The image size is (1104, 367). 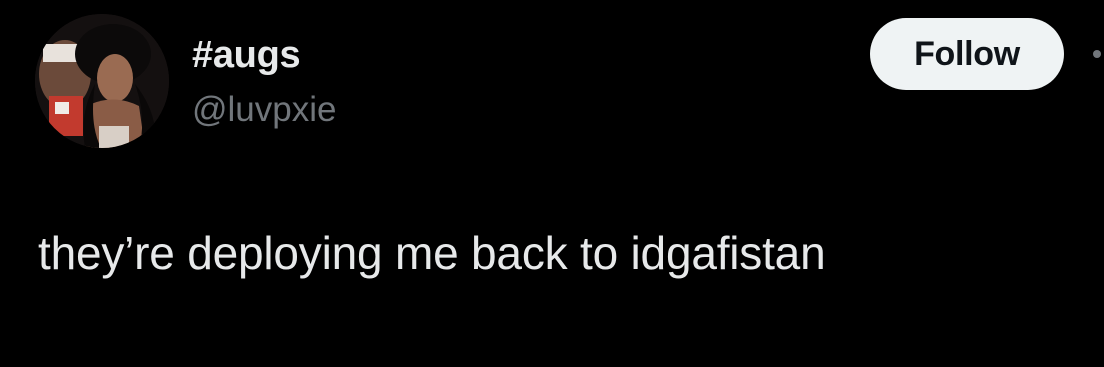 I want to click on more-options-icon, so click(x=1097, y=54).